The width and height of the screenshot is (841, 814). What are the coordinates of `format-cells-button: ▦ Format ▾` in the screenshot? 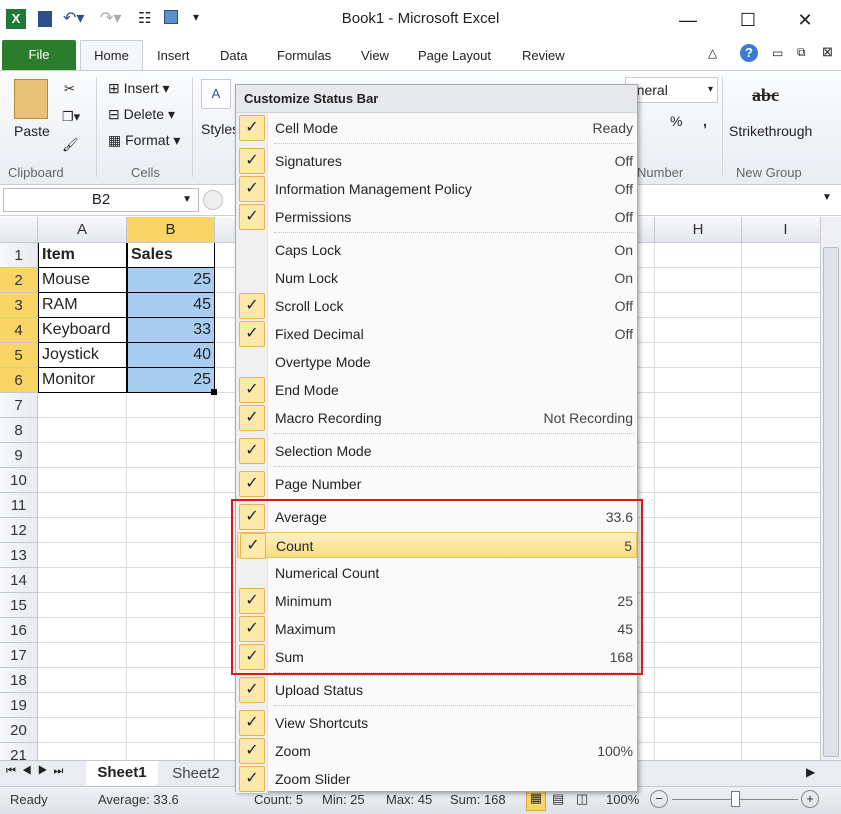 It's located at (144, 140).